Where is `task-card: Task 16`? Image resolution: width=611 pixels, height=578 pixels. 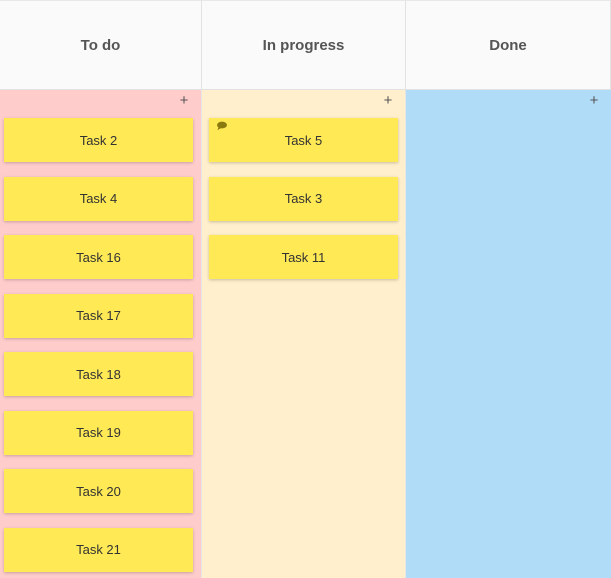
task-card: Task 16 is located at coordinates (98, 257).